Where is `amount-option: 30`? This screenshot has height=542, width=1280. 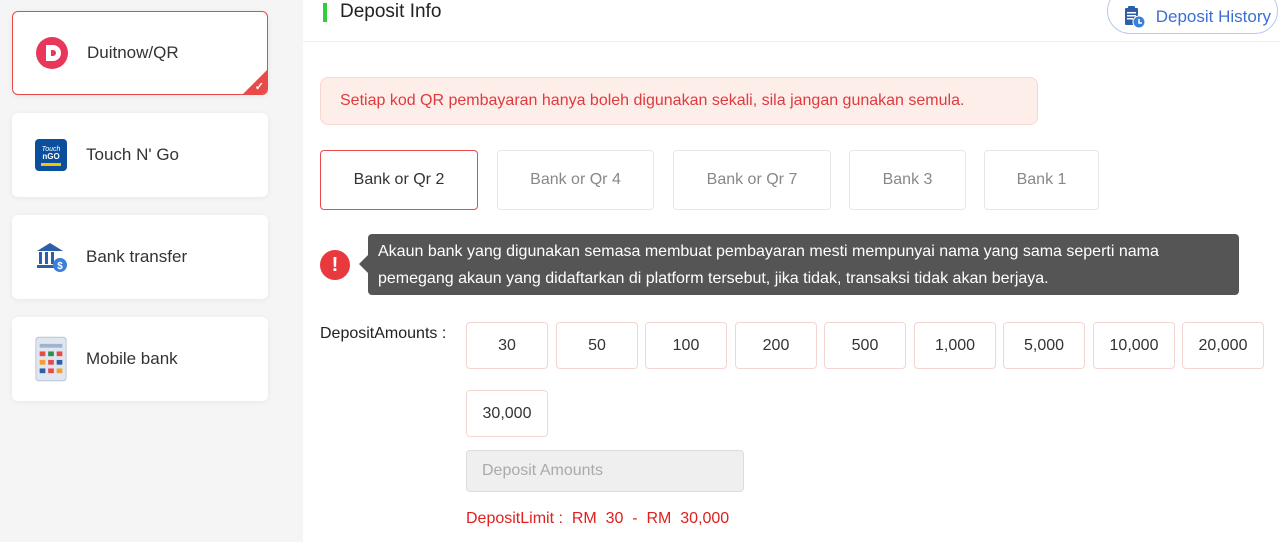 amount-option: 30 is located at coordinates (507, 345).